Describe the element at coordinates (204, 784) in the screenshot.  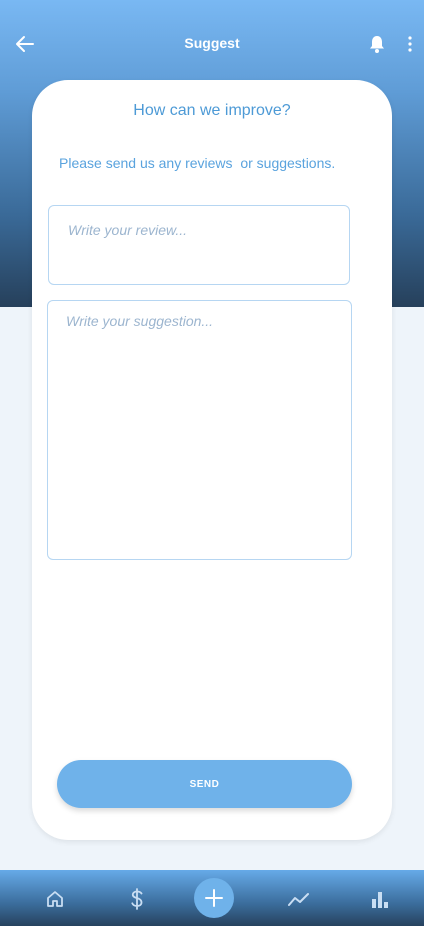
I see `send-button: SEND` at that location.